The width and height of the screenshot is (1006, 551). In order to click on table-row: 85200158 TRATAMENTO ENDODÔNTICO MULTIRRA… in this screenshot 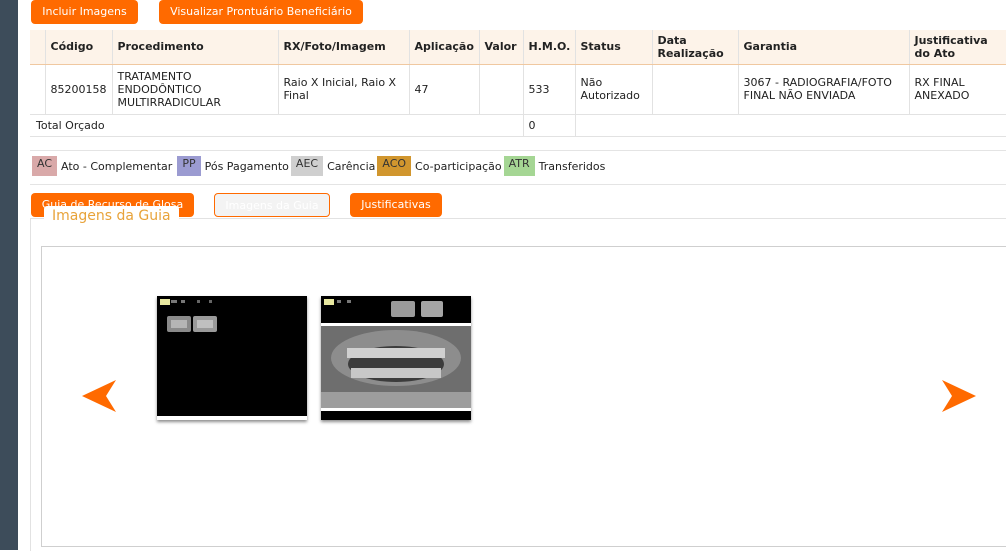, I will do `click(518, 89)`.